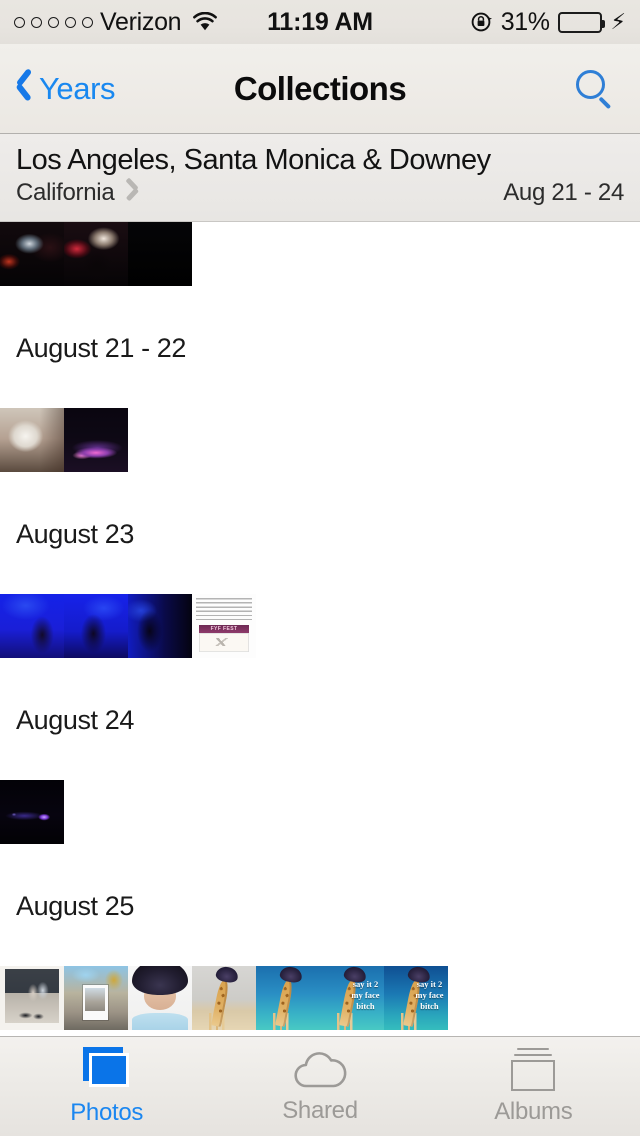 The image size is (640, 1136). I want to click on photo-thumbnail-pavement-people, so click(32, 998).